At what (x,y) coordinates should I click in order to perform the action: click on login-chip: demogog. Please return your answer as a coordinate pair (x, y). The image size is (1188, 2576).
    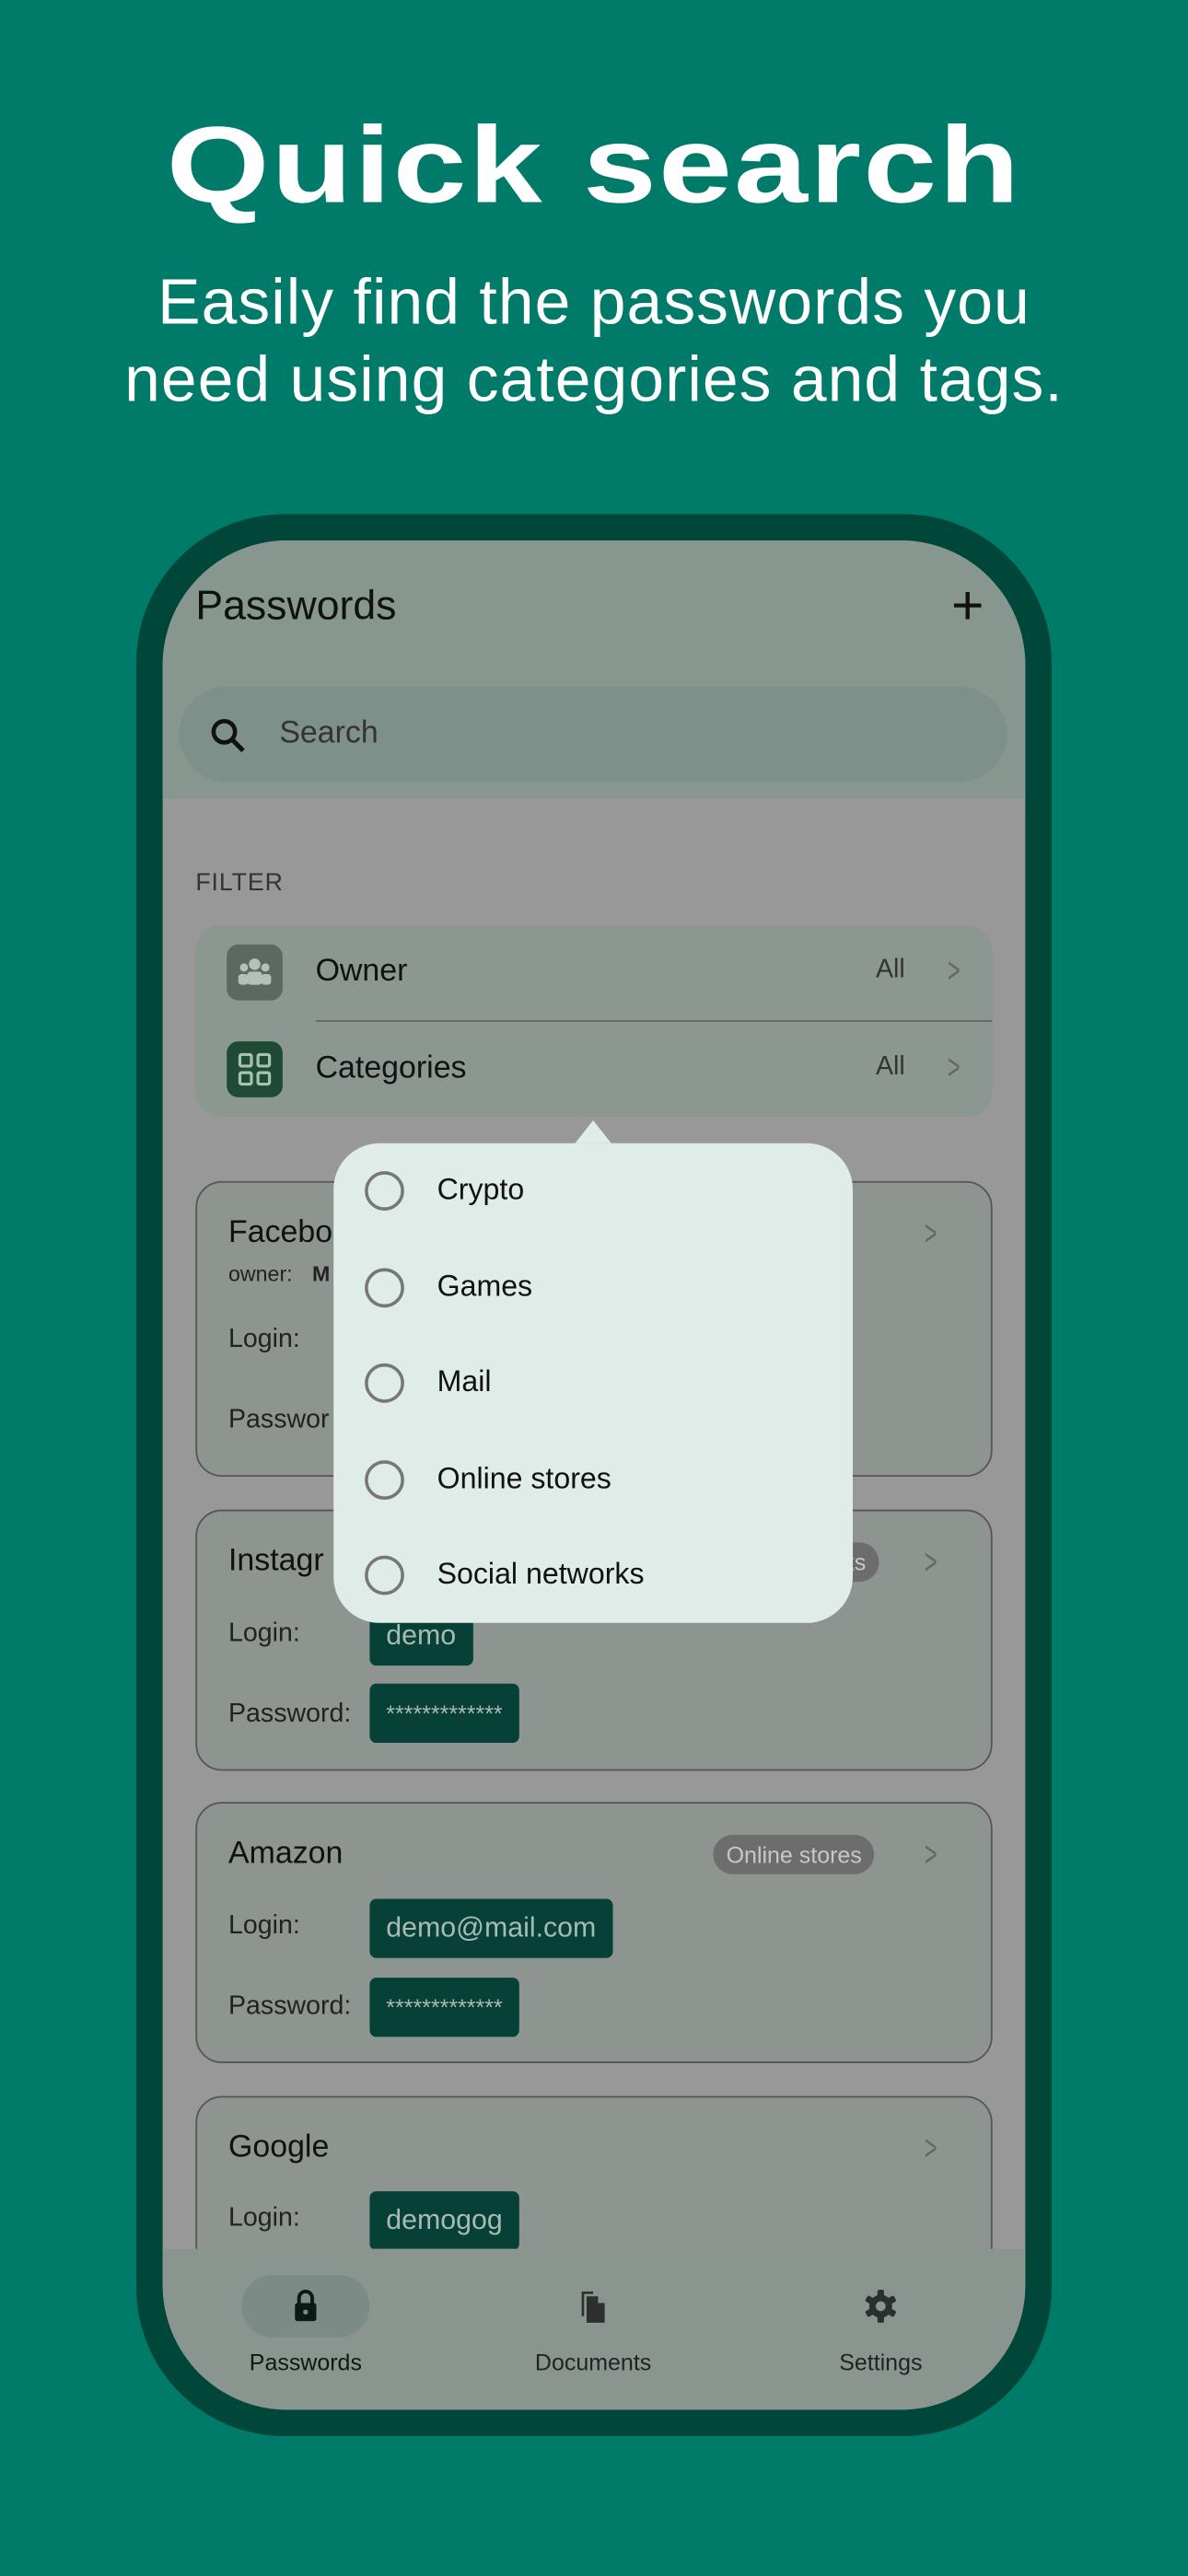
    Looking at the image, I should click on (444, 2221).